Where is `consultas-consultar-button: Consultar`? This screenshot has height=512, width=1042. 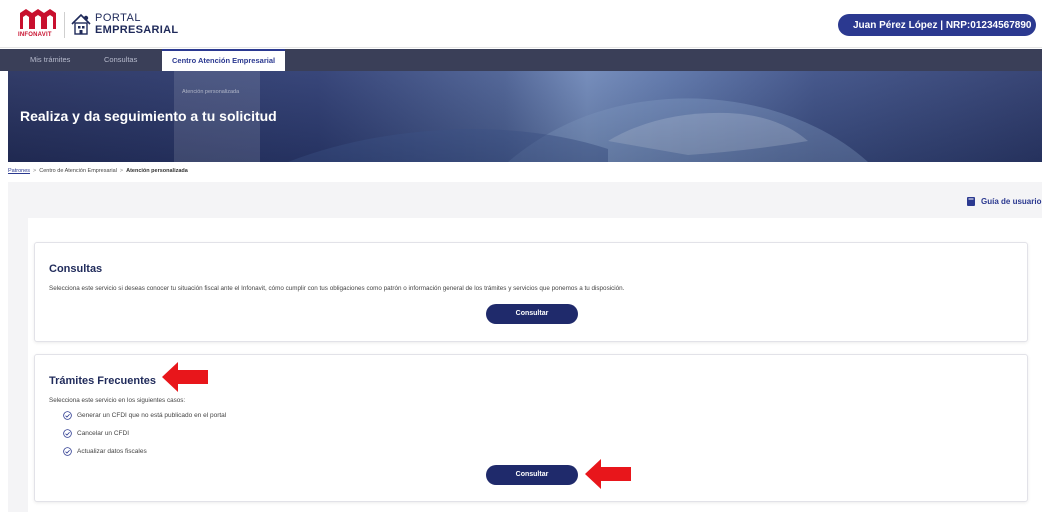 consultas-consultar-button: Consultar is located at coordinates (532, 314).